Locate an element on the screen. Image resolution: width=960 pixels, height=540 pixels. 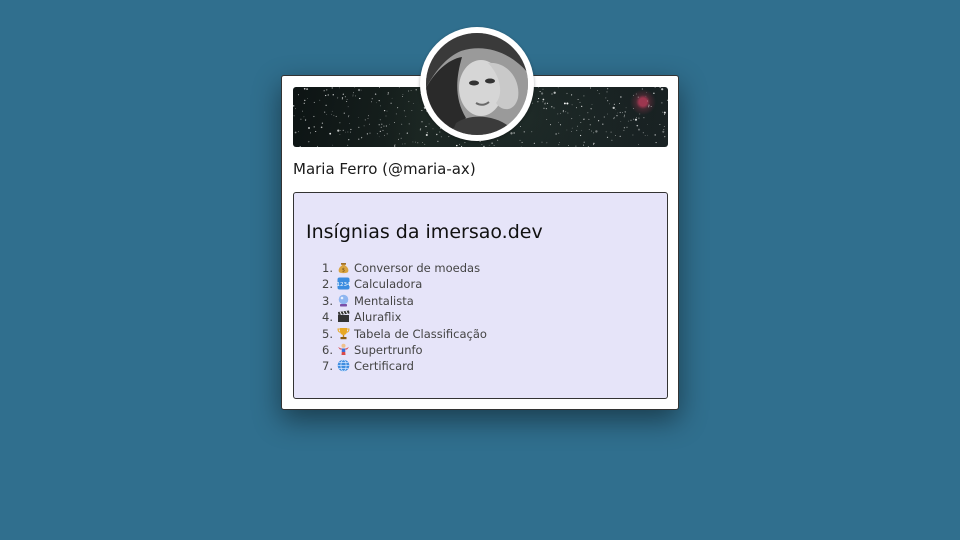
badge-item: 4. Aluraflix is located at coordinates (396, 317).